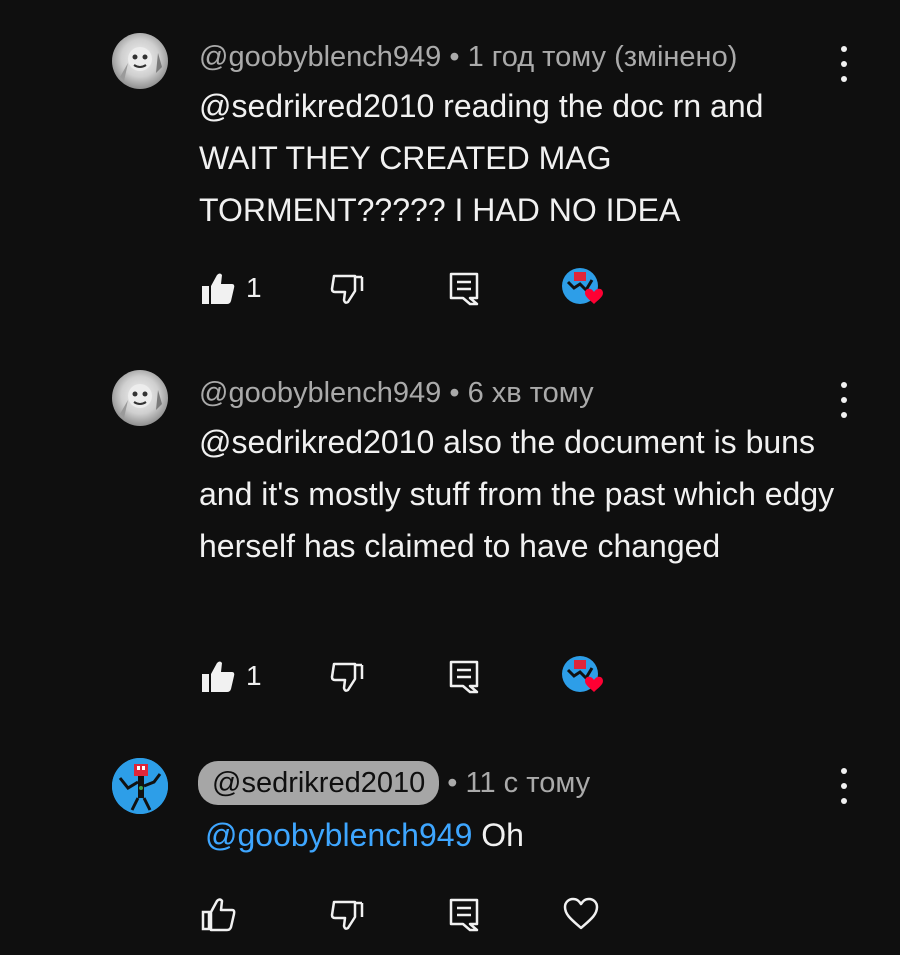 This screenshot has height=955, width=900. I want to click on comment-time: 6 хв тому, so click(530, 393).